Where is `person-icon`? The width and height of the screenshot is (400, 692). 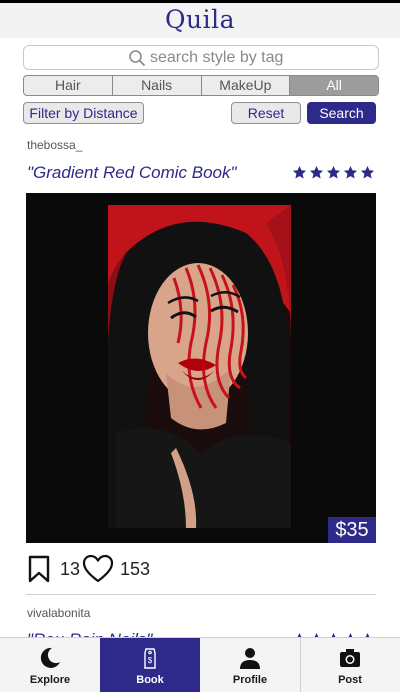 person-icon is located at coordinates (250, 658).